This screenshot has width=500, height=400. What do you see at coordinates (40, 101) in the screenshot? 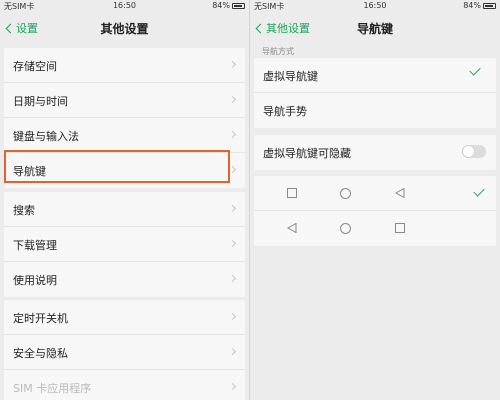
I see `settings-item-label: 日期与时间` at bounding box center [40, 101].